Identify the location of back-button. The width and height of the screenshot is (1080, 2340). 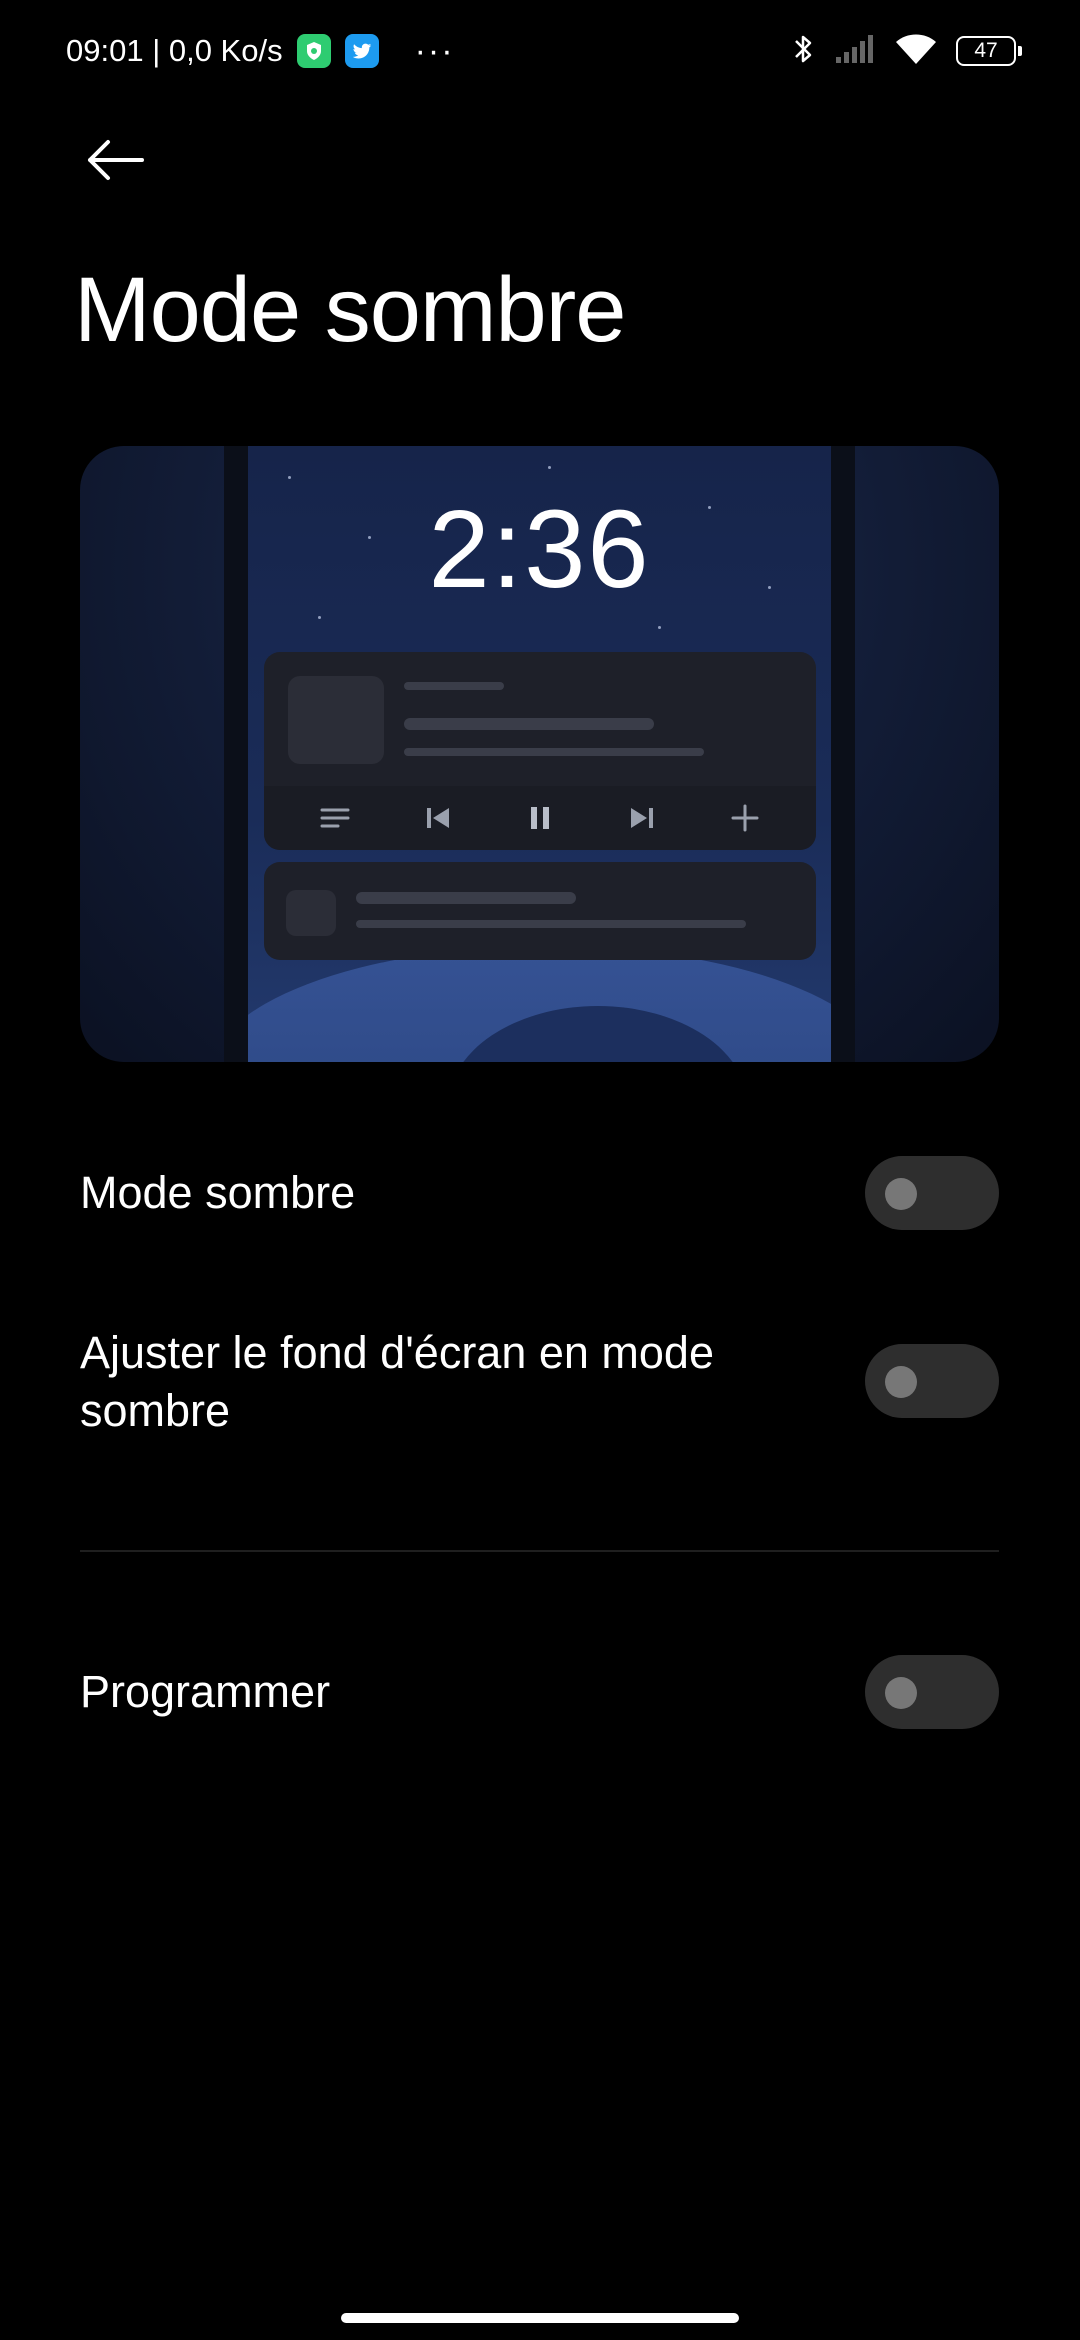
(115, 160).